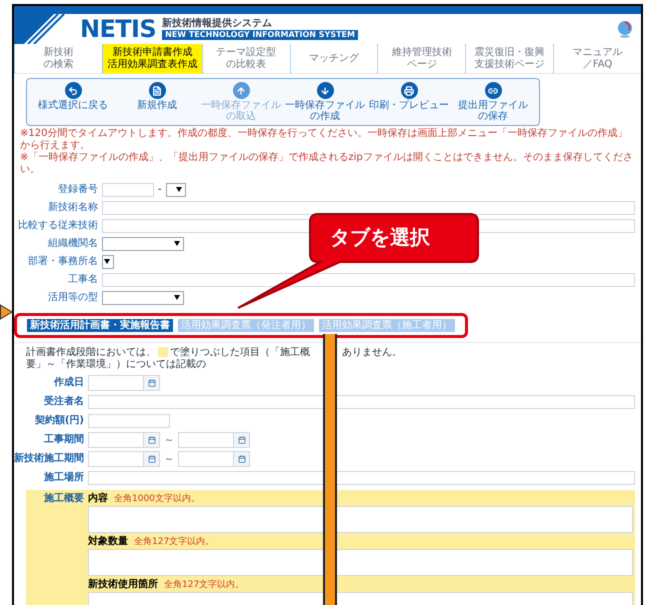 This screenshot has height=605, width=650. I want to click on field-label: 部署・事務所名, so click(62, 261).